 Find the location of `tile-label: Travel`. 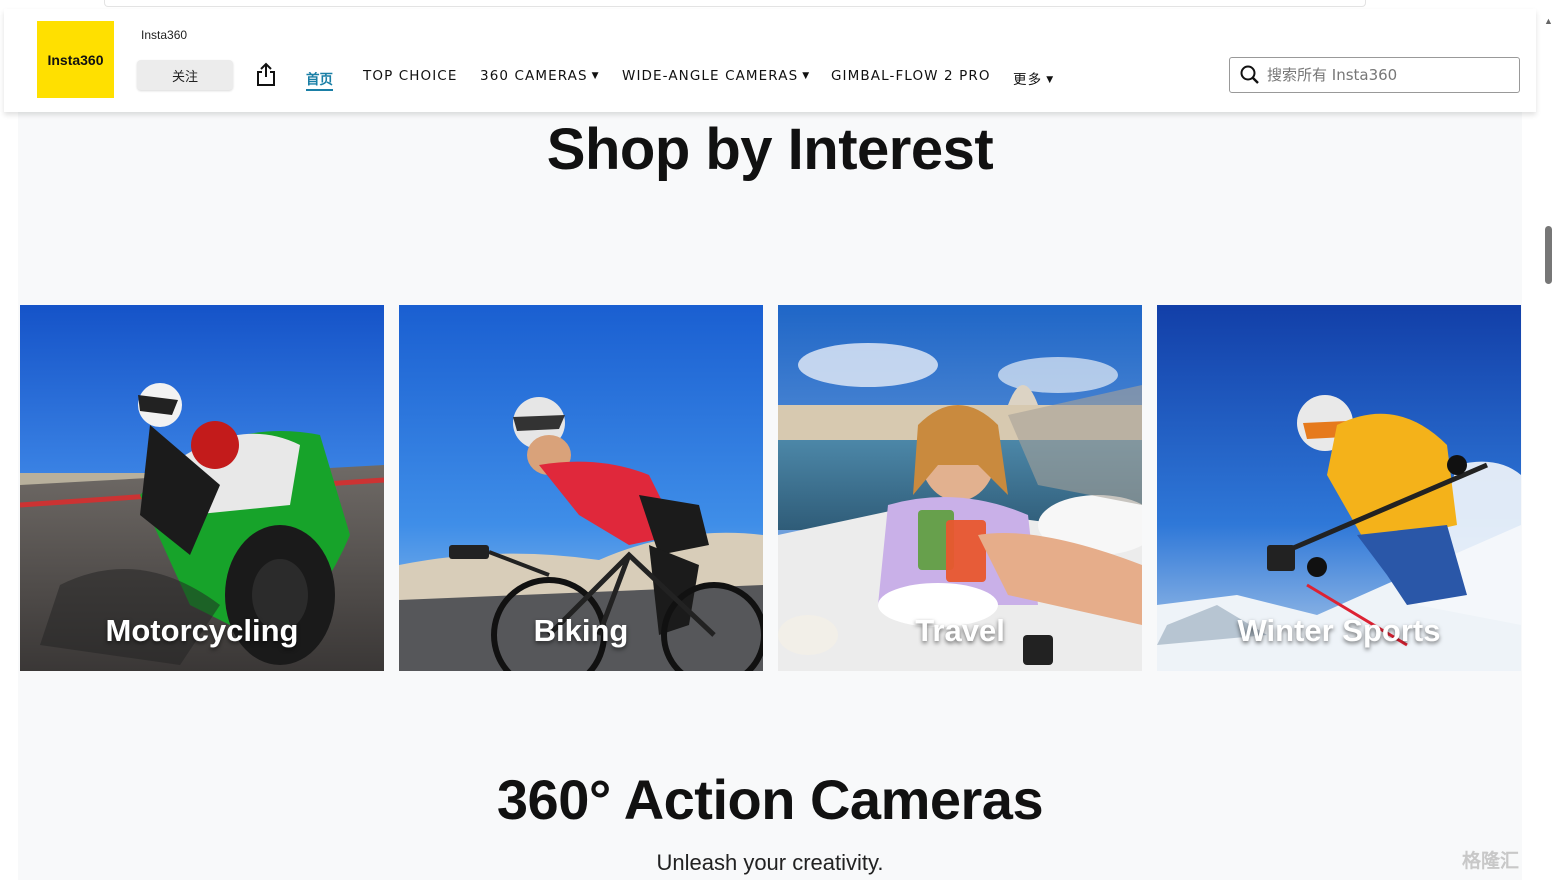

tile-label: Travel is located at coordinates (960, 630).